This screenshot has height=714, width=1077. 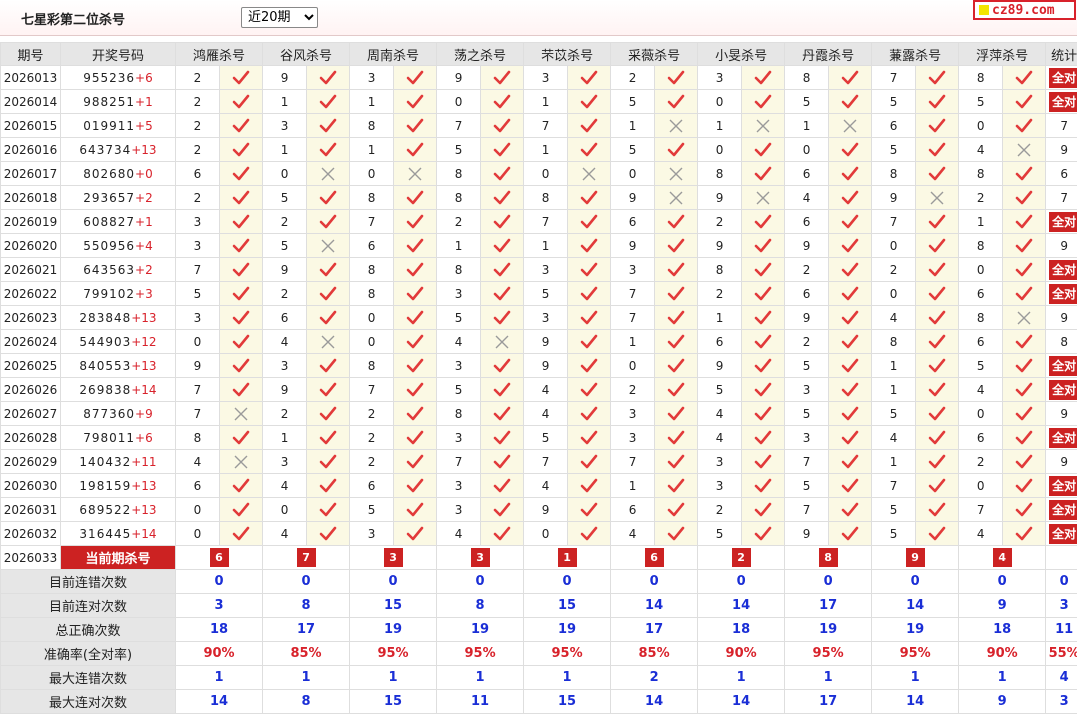 What do you see at coordinates (741, 629) in the screenshot?
I see `summary-value: 18` at bounding box center [741, 629].